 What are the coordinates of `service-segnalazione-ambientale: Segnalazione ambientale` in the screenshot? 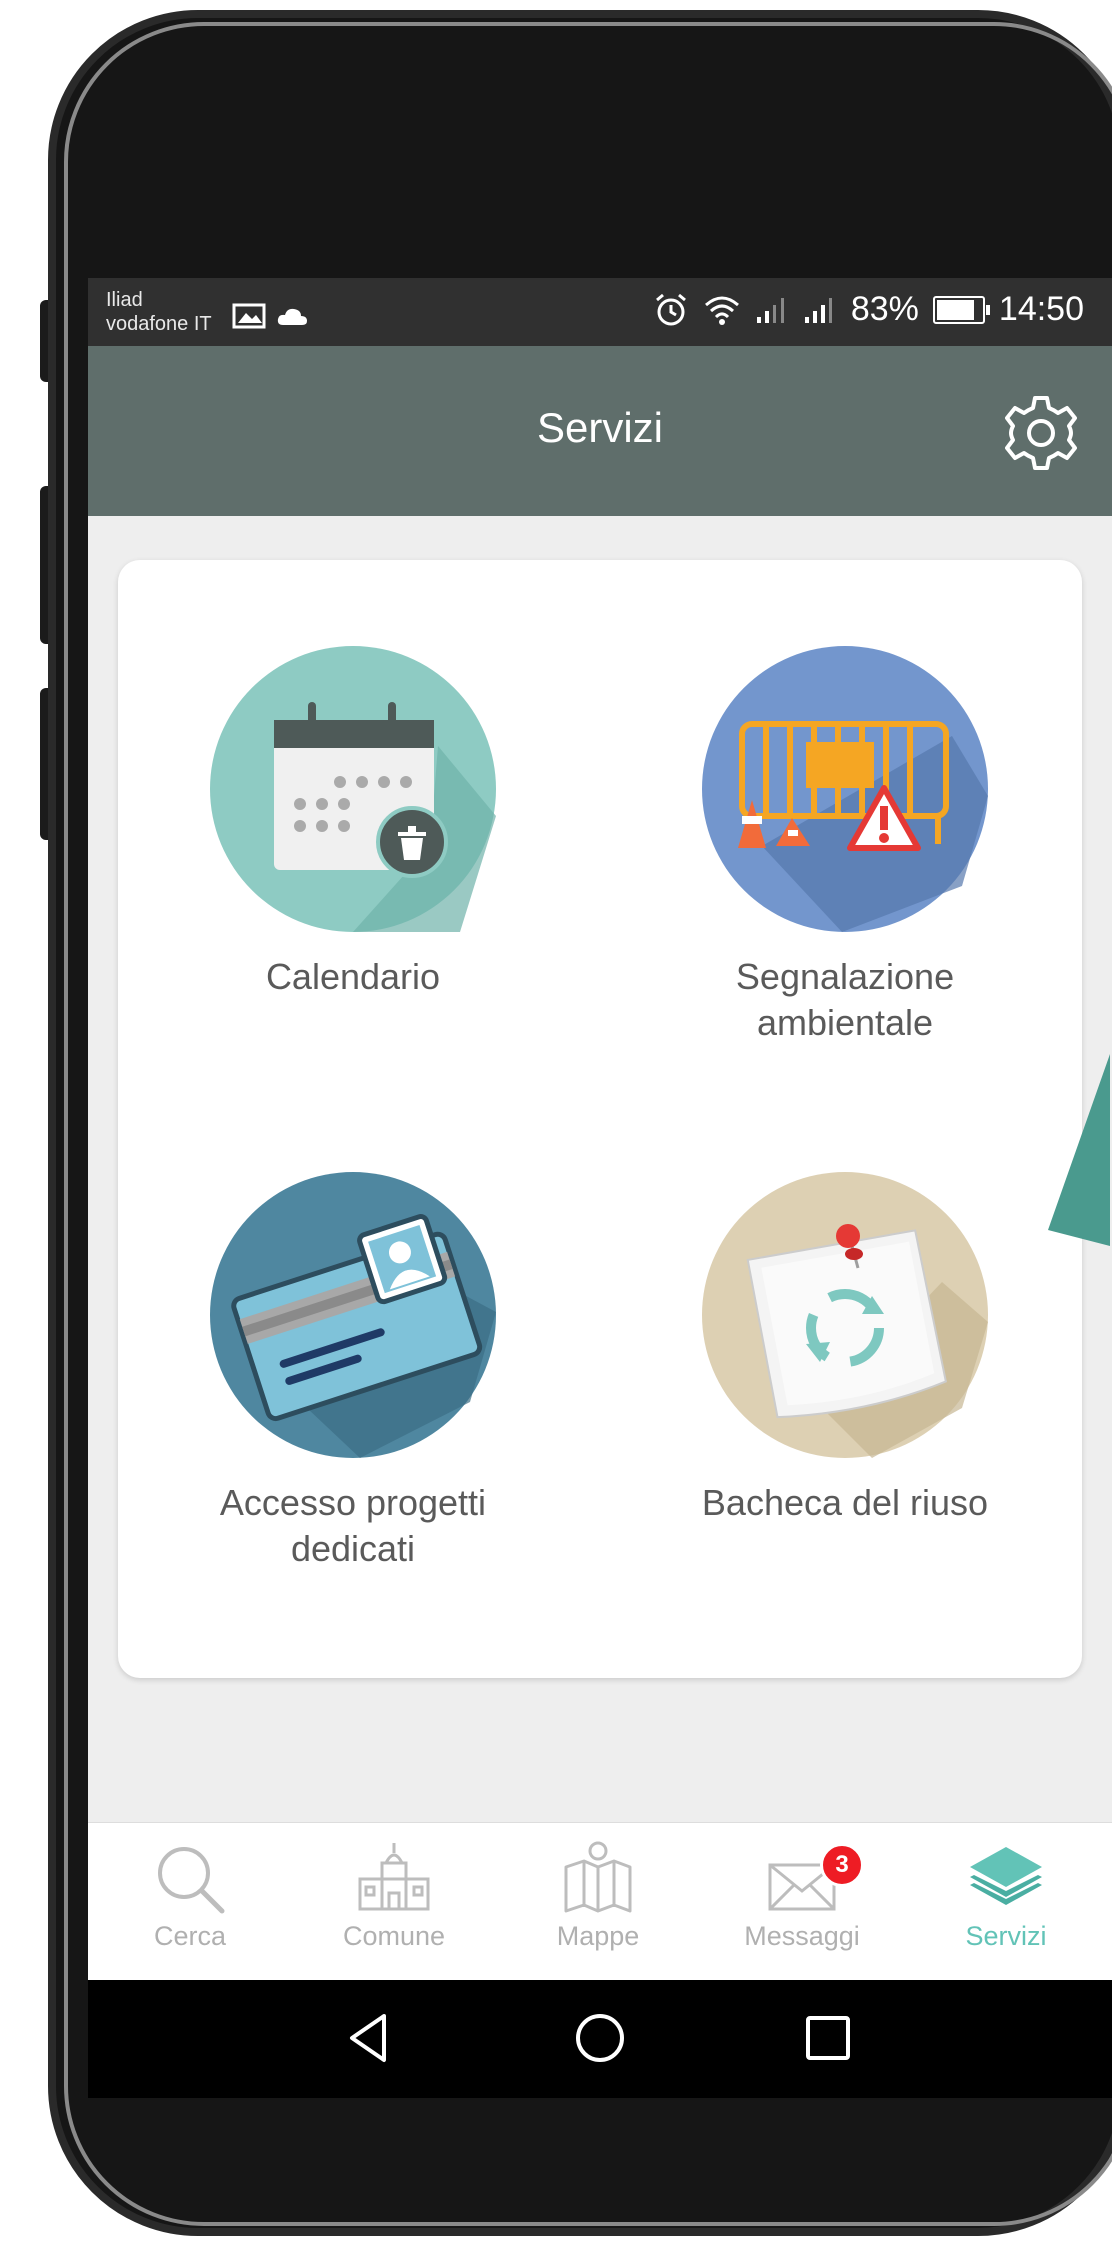 It's located at (845, 846).